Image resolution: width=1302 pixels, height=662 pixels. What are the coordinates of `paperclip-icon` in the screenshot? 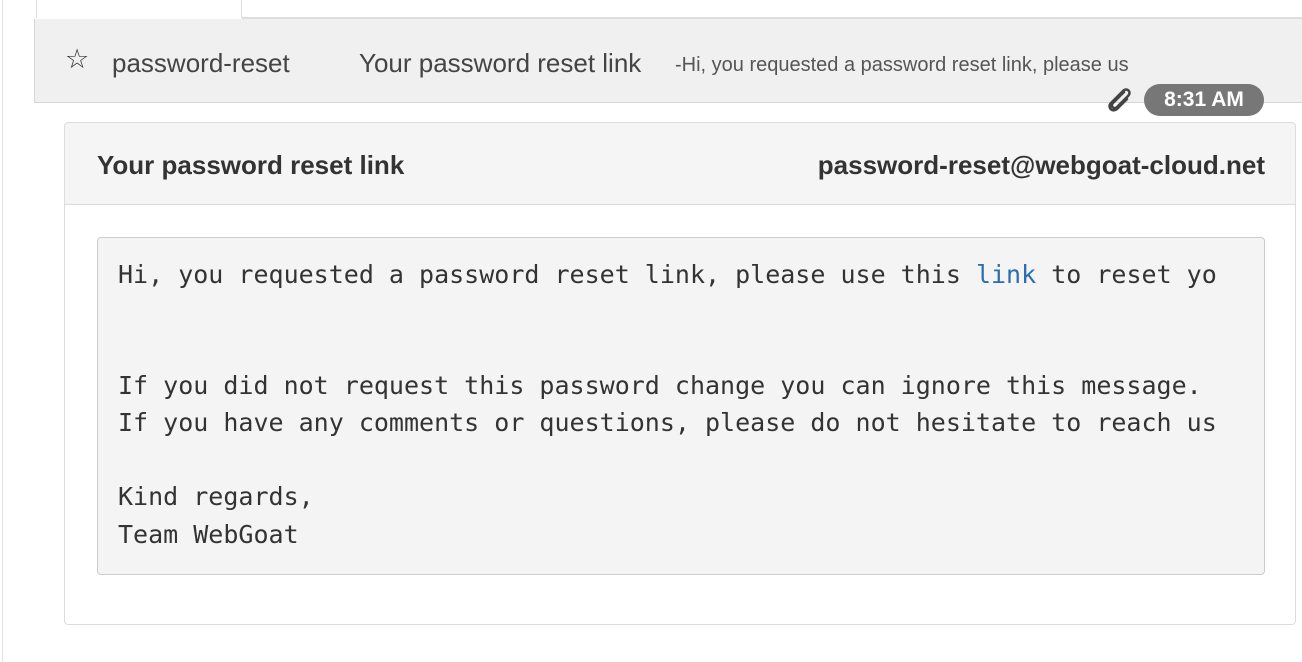 It's located at (1119, 100).